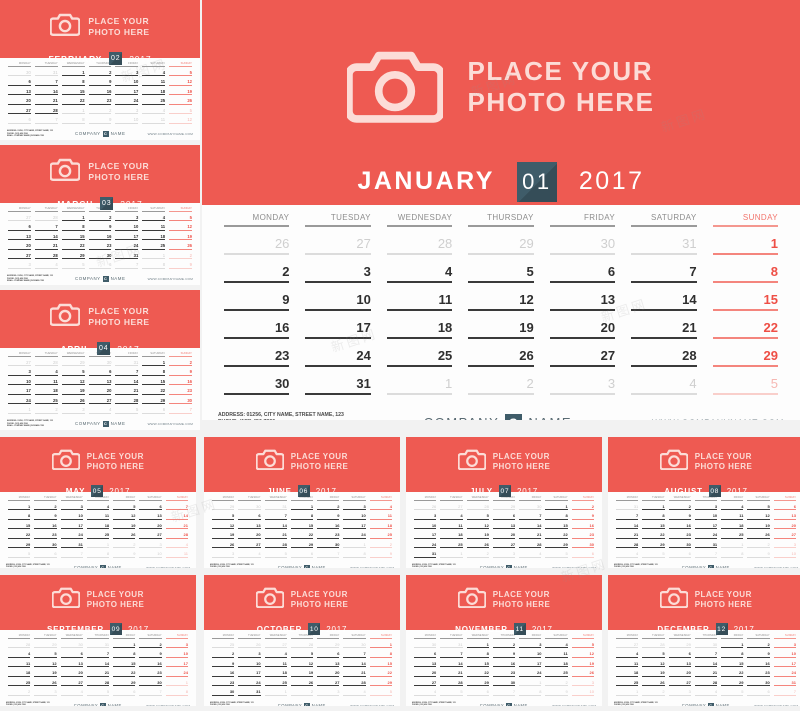 The image size is (800, 711). I want to click on photo-placeholder-band: PLACE YOUR PHOTO HERE MARCH 03 2017, so click(100, 177).